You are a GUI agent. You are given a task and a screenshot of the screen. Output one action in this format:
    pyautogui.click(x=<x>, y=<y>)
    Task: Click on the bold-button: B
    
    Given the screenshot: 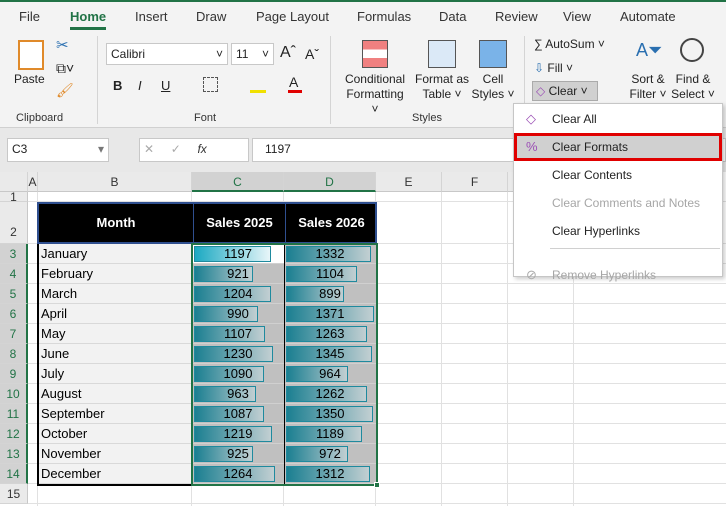 What is the action you would take?
    pyautogui.click(x=117, y=85)
    